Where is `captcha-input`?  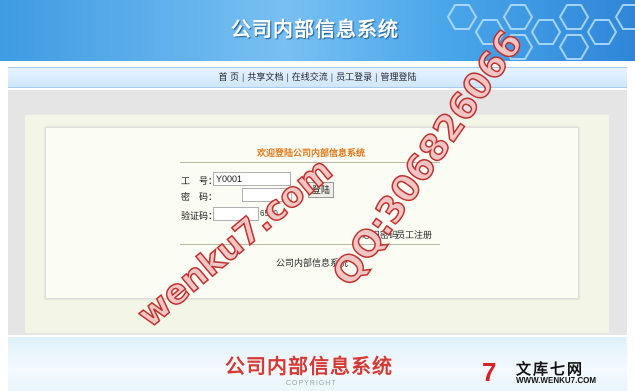 captcha-input is located at coordinates (236, 214).